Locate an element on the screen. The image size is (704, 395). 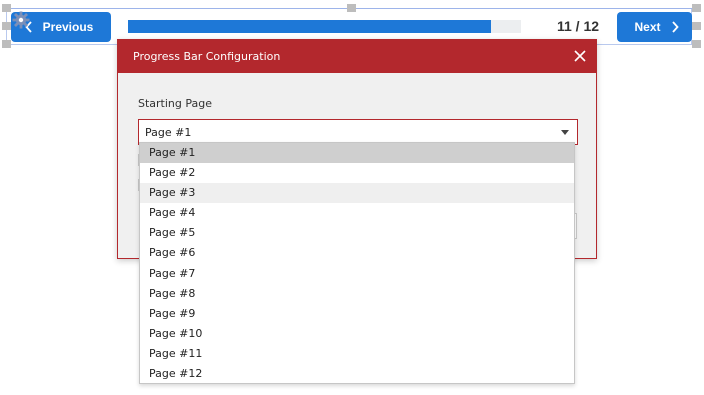
resize-handle-middle-left is located at coordinates (6, 26).